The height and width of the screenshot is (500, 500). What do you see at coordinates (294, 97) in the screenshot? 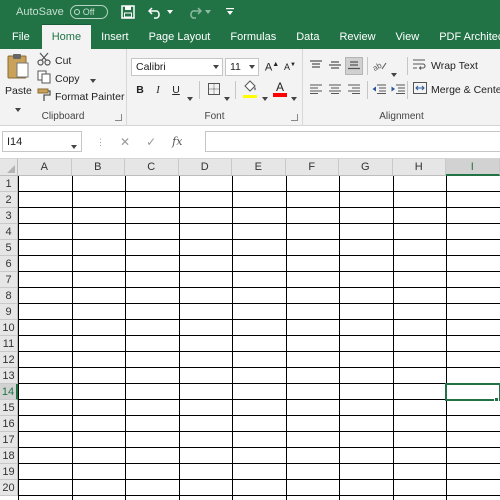
I see `font-color-dropdown-icon` at bounding box center [294, 97].